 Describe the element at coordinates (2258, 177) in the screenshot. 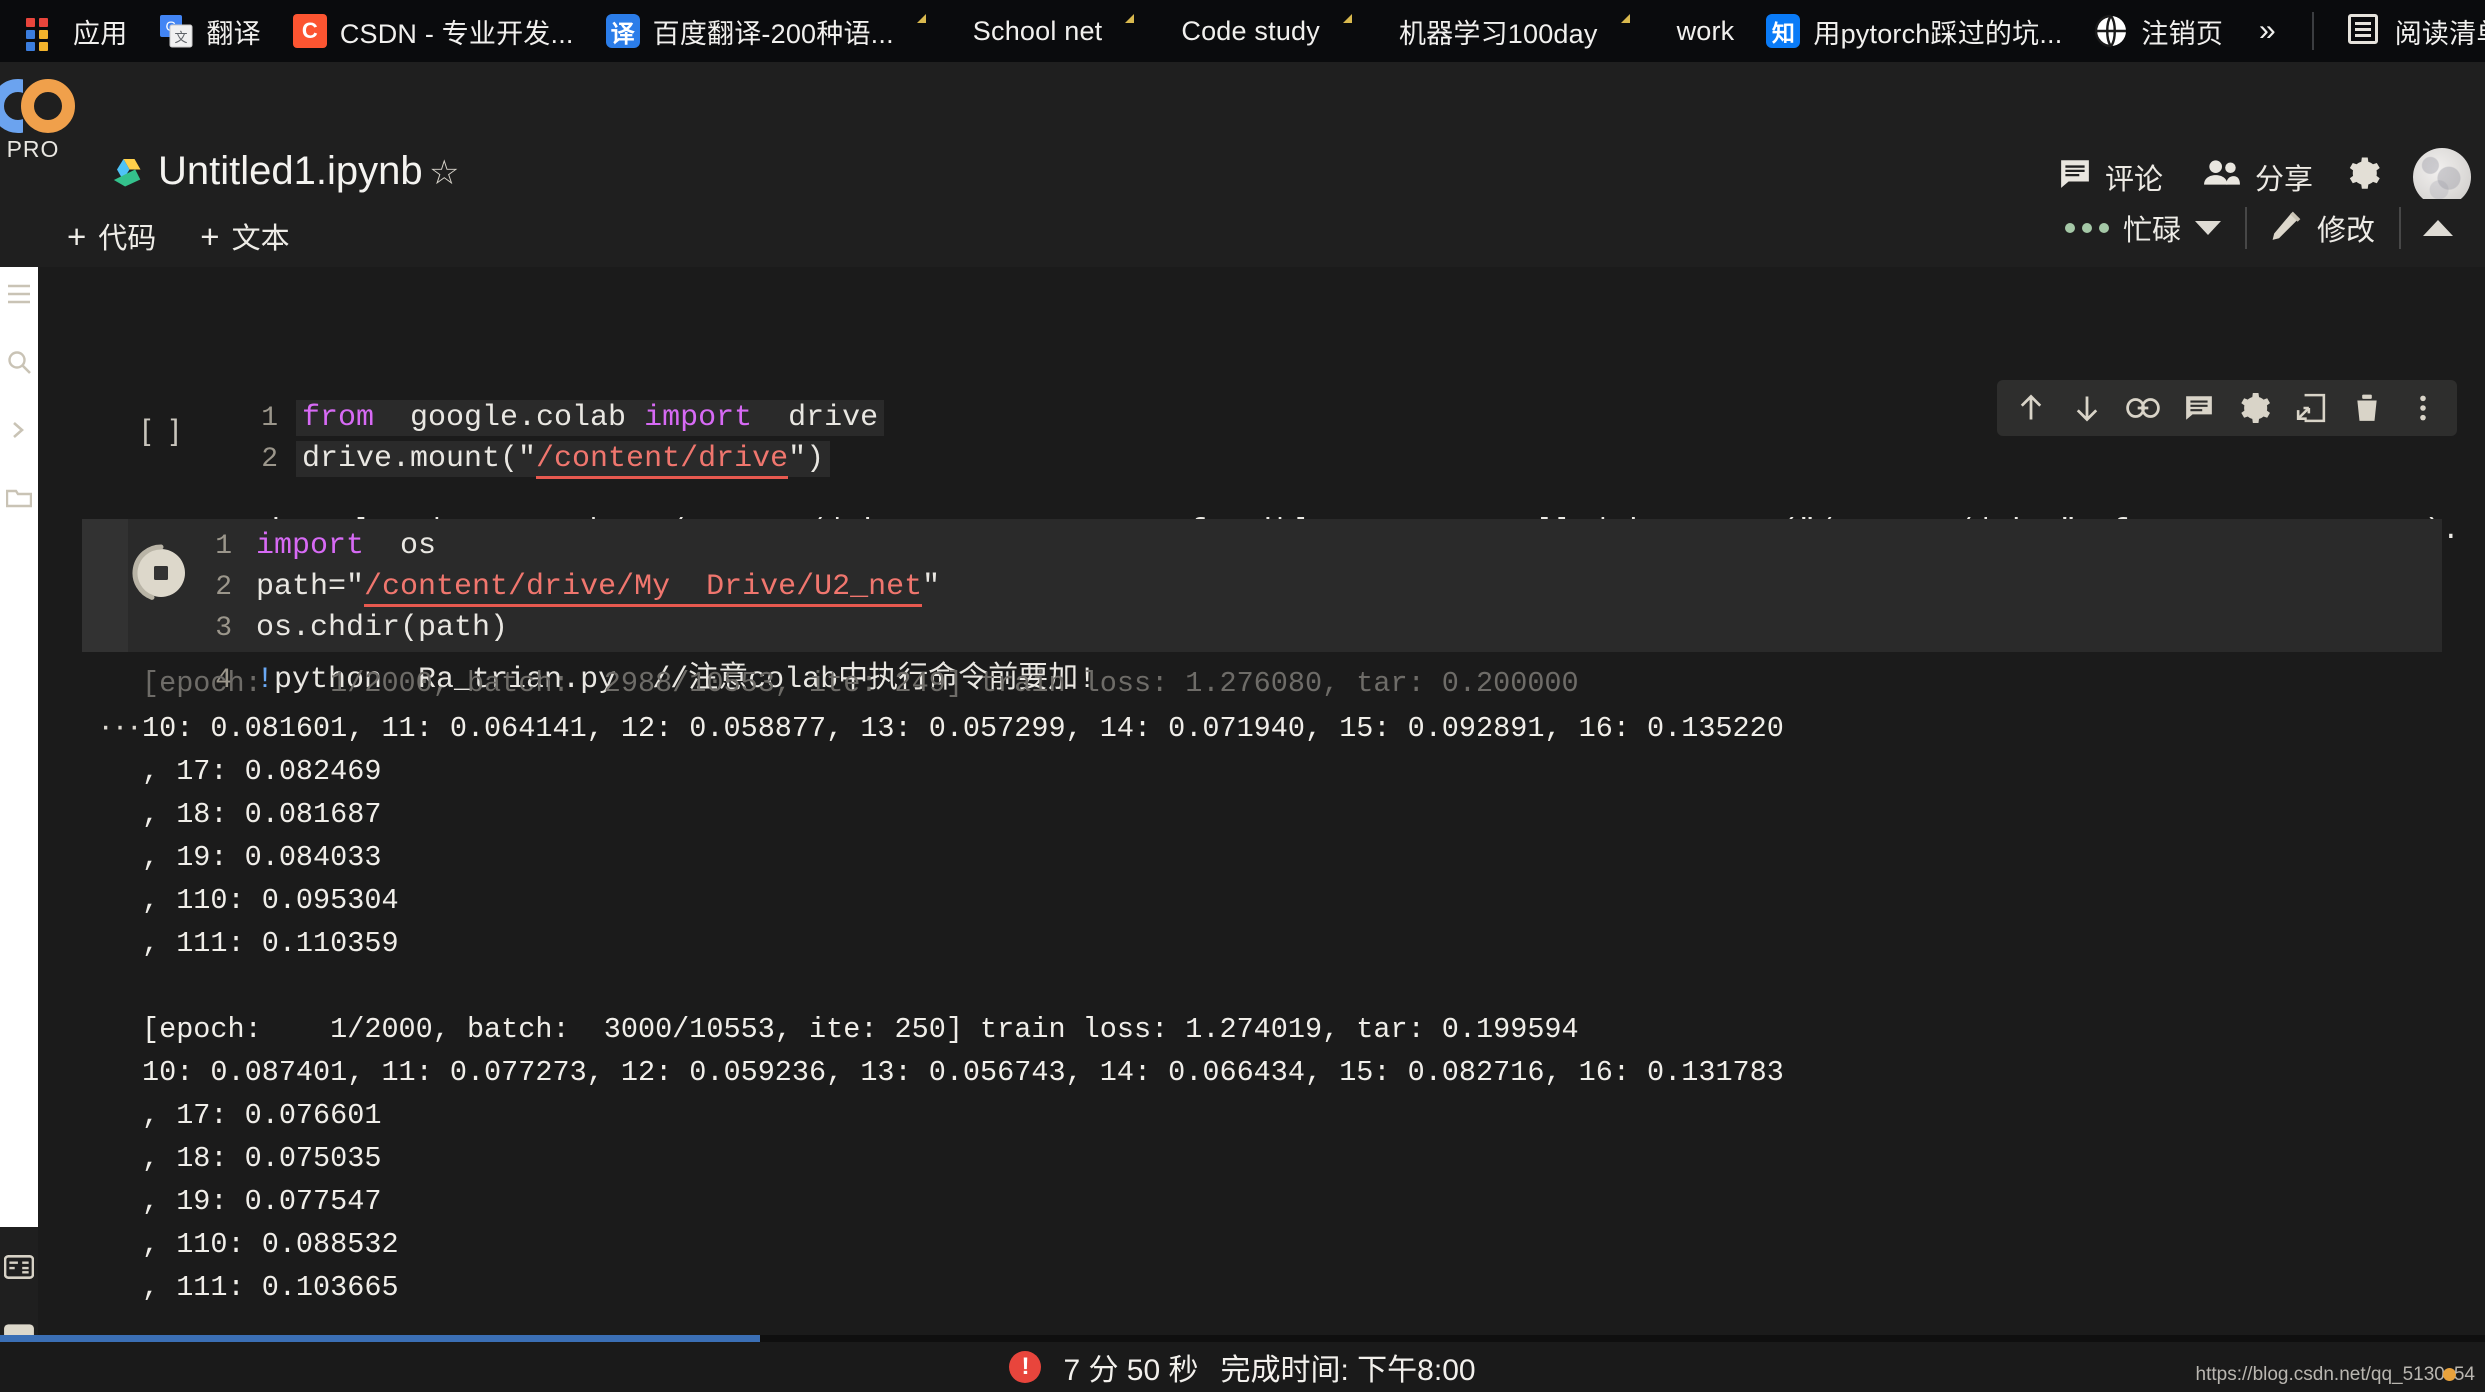

I see `share-button: 分享` at that location.